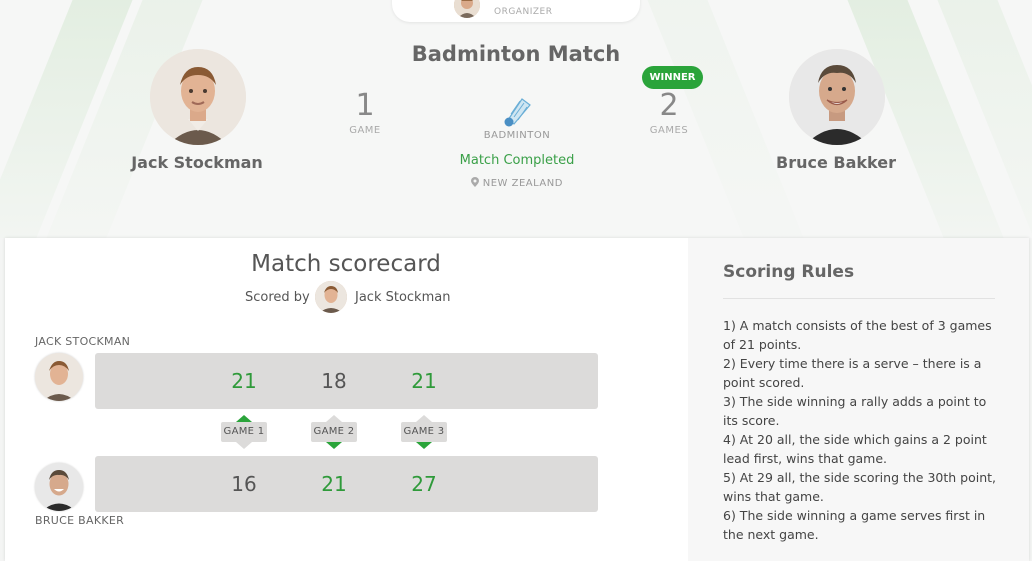 Image resolution: width=1032 pixels, height=561 pixels. Describe the element at coordinates (365, 105) in the screenshot. I see `home-games-won: 1` at that location.